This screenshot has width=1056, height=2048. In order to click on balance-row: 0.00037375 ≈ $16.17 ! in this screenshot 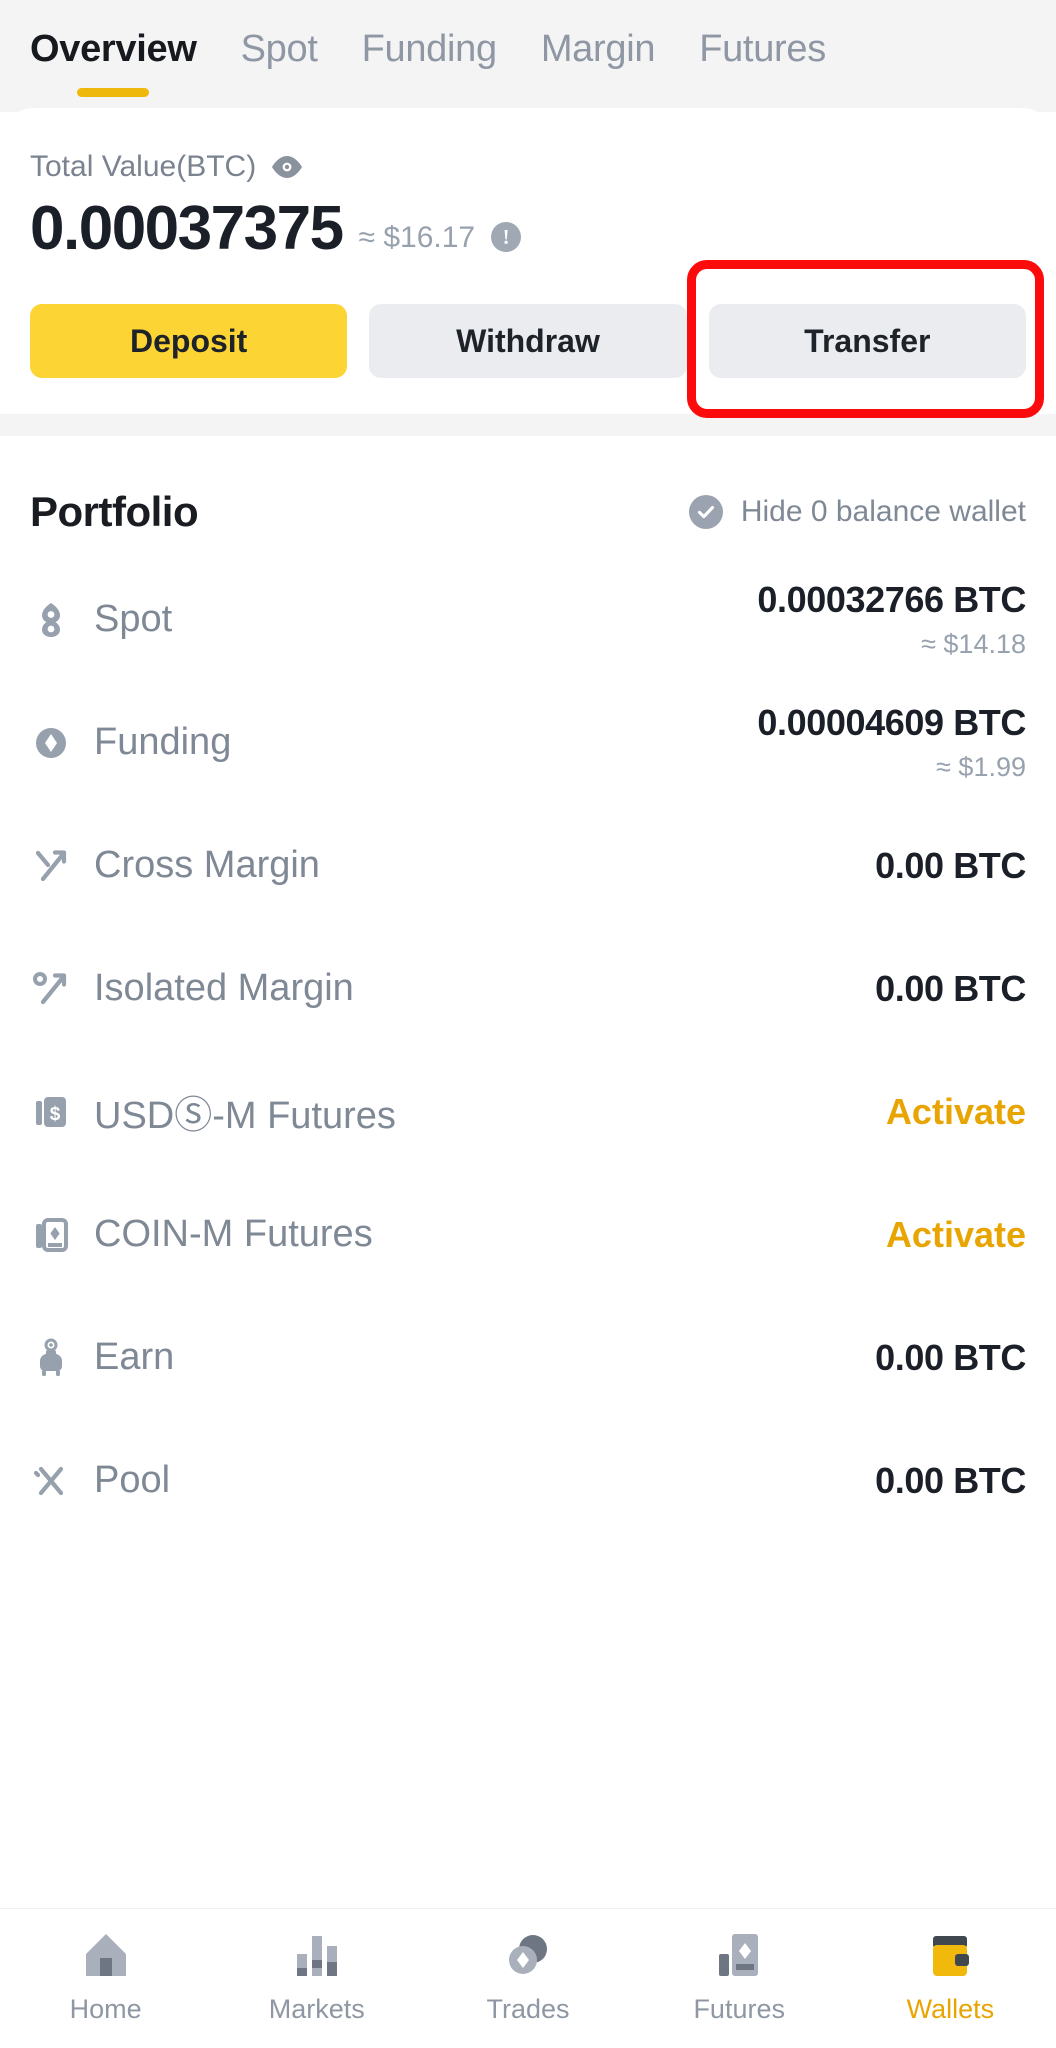, I will do `click(528, 229)`.